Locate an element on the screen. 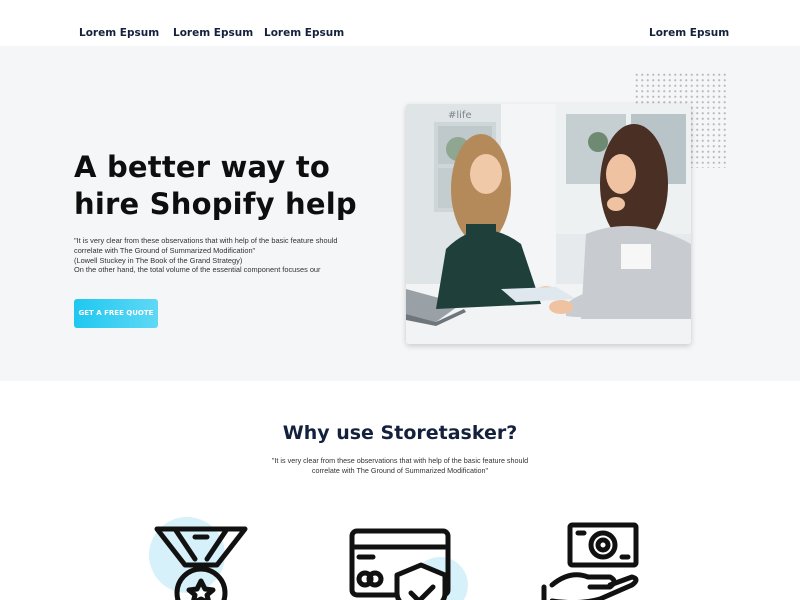 This screenshot has width=800, height=600. two-women-meeting-image: #life is located at coordinates (548, 224).